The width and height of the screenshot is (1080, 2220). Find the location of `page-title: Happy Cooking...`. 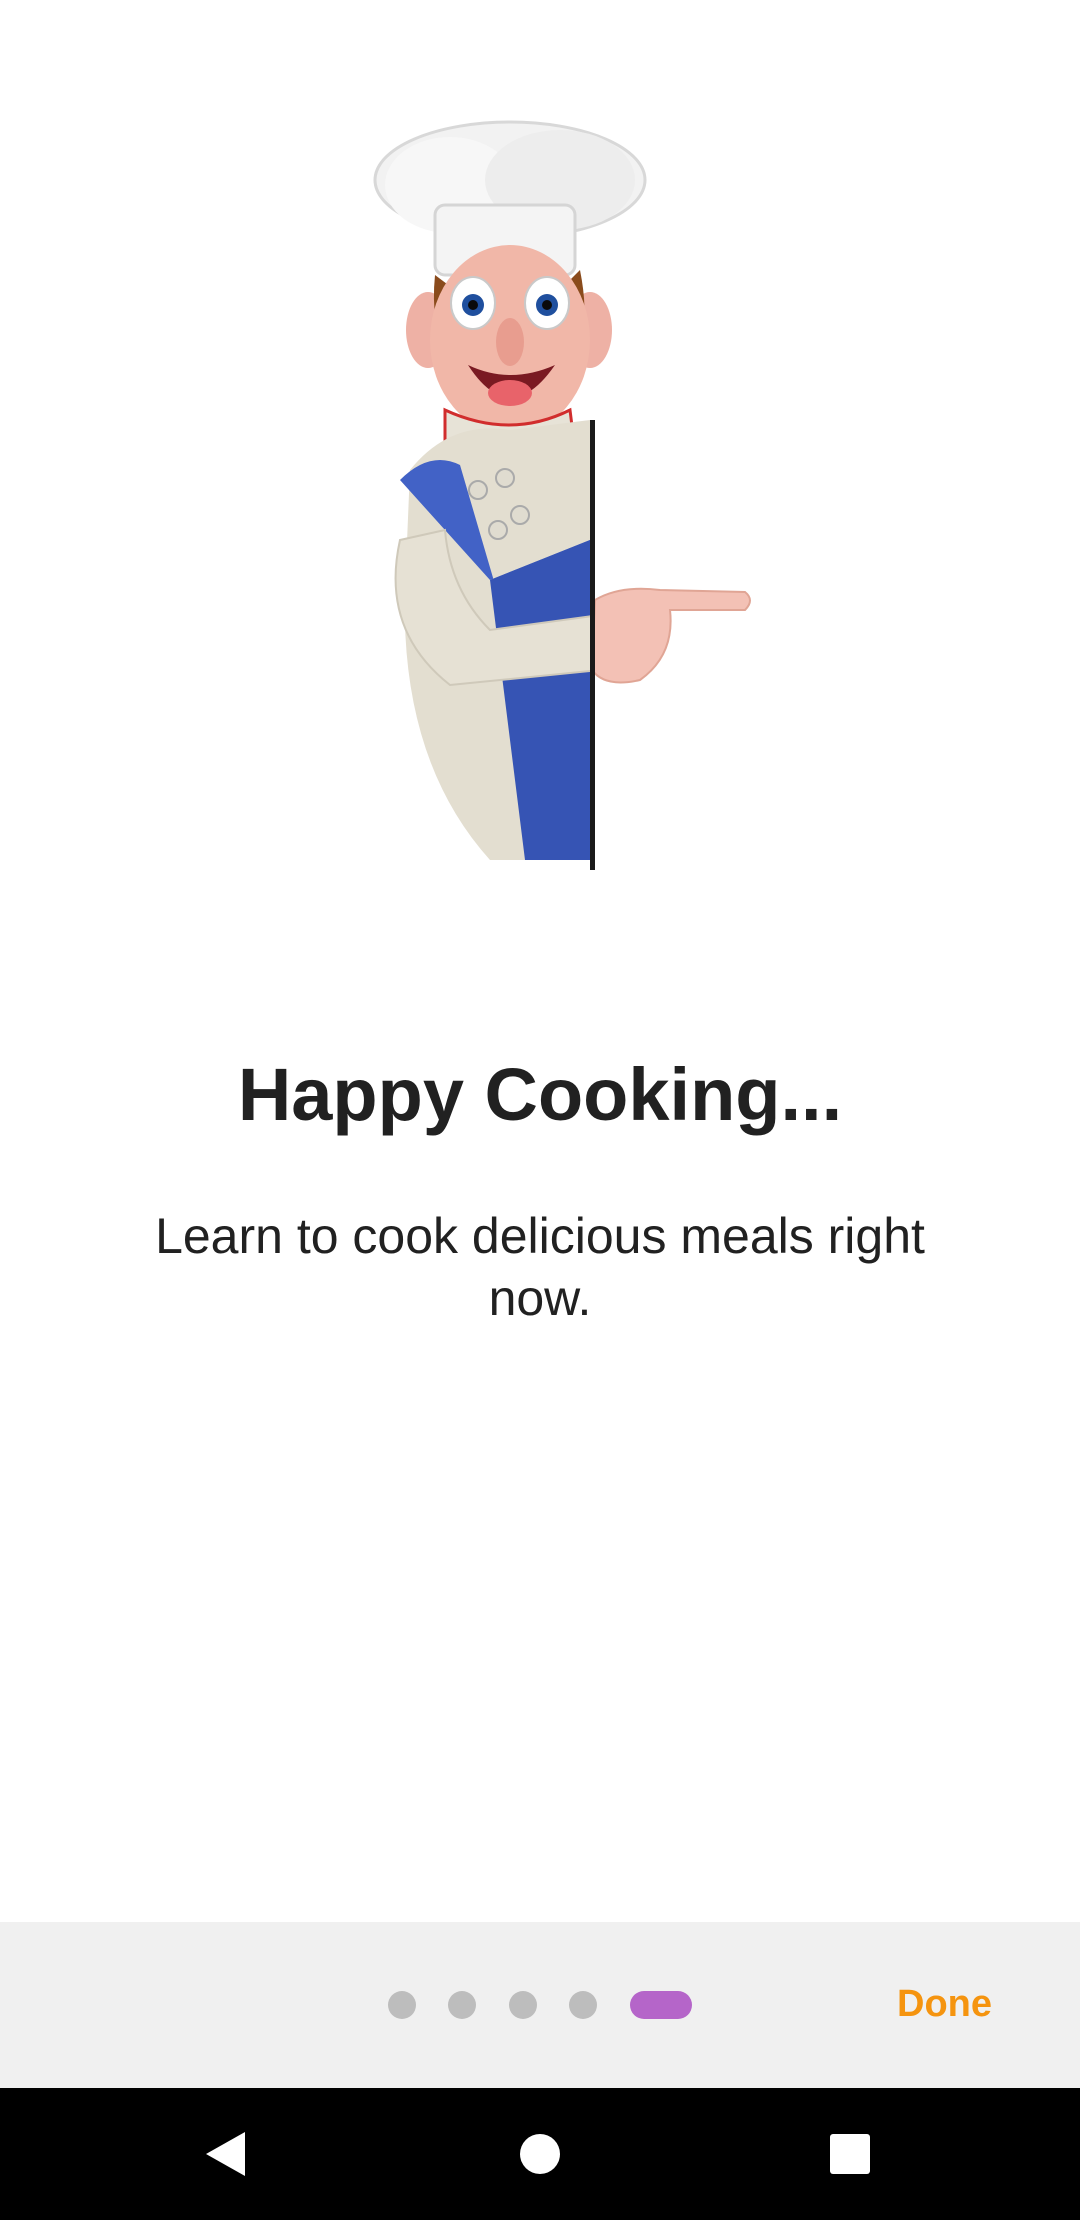

page-title: Happy Cooking... is located at coordinates (540, 1094).